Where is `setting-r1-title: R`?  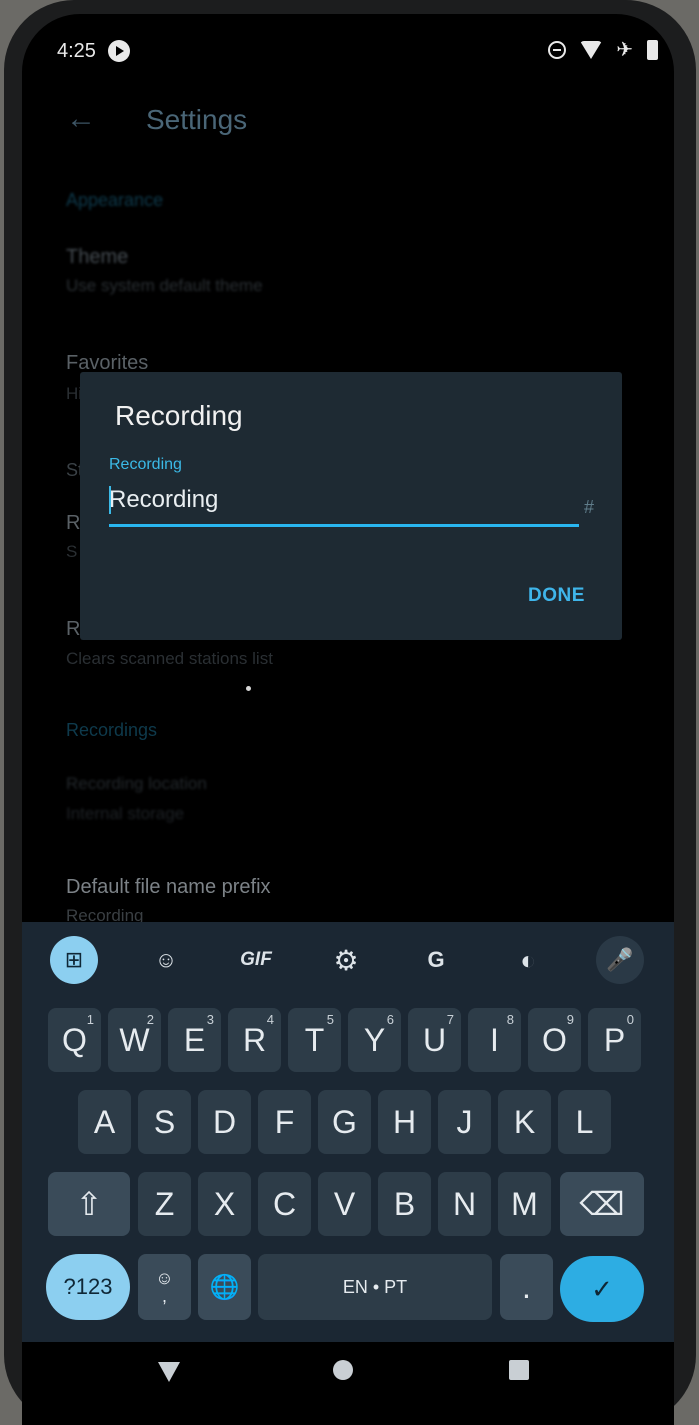
setting-r1-title: R is located at coordinates (73, 523).